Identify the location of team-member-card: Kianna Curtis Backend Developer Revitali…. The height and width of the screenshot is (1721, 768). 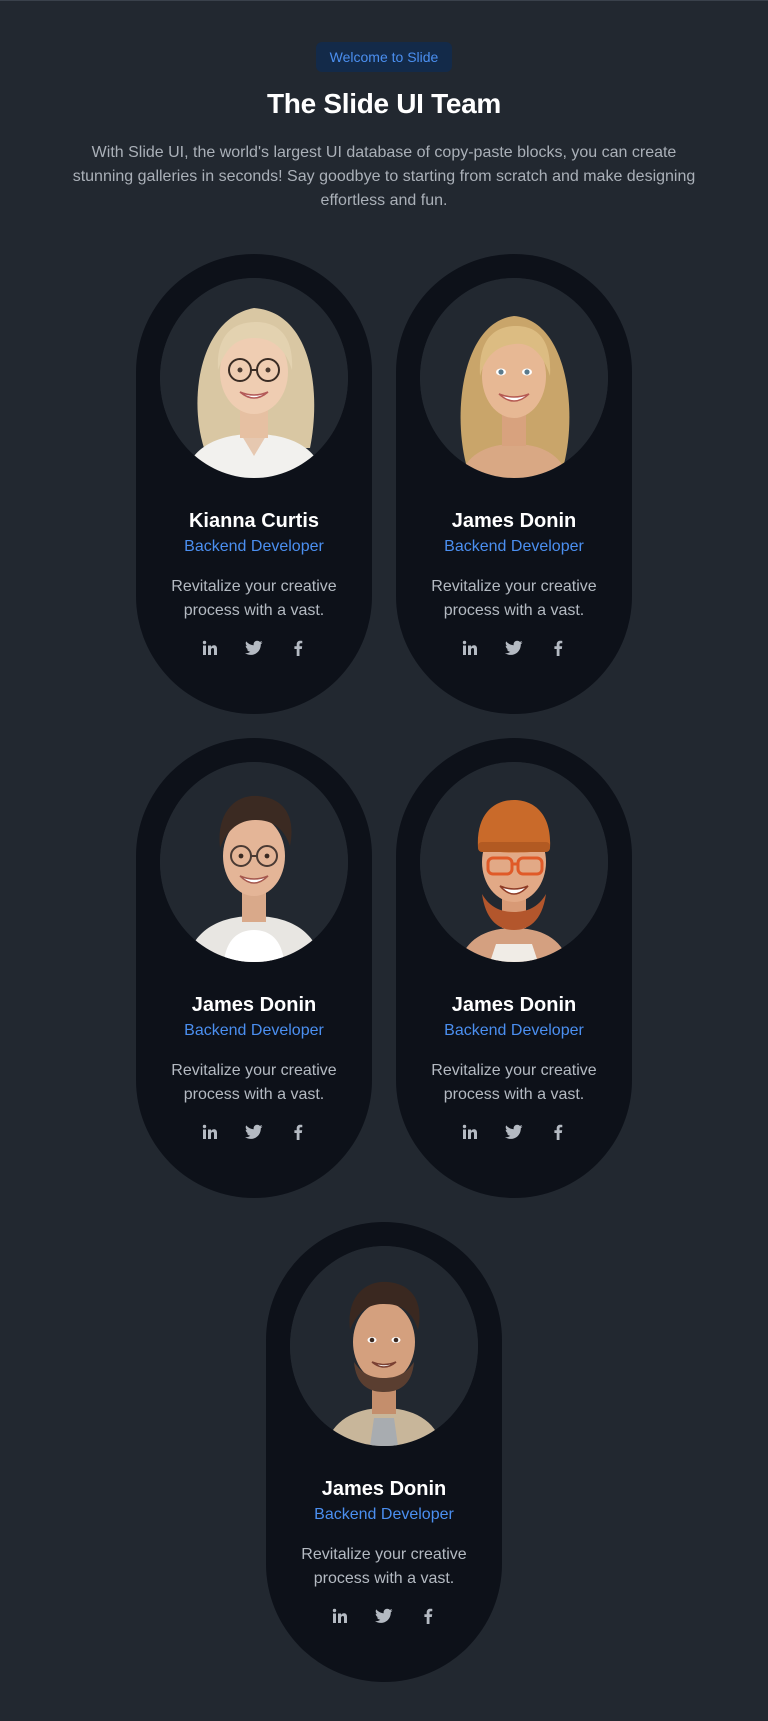
(254, 484).